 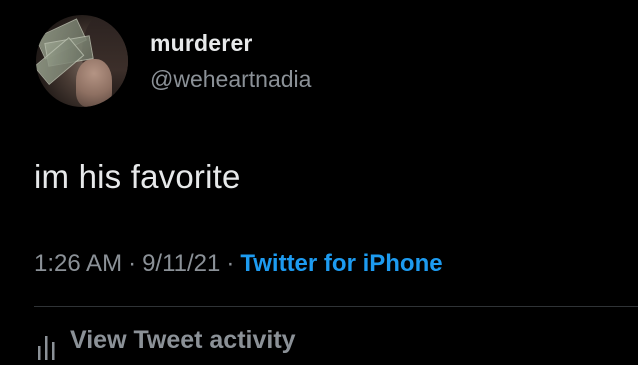 What do you see at coordinates (49, 345) in the screenshot?
I see `bar-chart-icon` at bounding box center [49, 345].